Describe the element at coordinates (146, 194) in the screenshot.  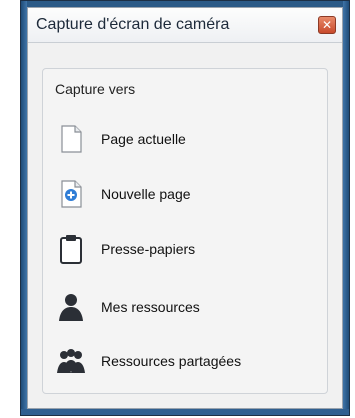
I see `option-label: Nouvelle page` at that location.